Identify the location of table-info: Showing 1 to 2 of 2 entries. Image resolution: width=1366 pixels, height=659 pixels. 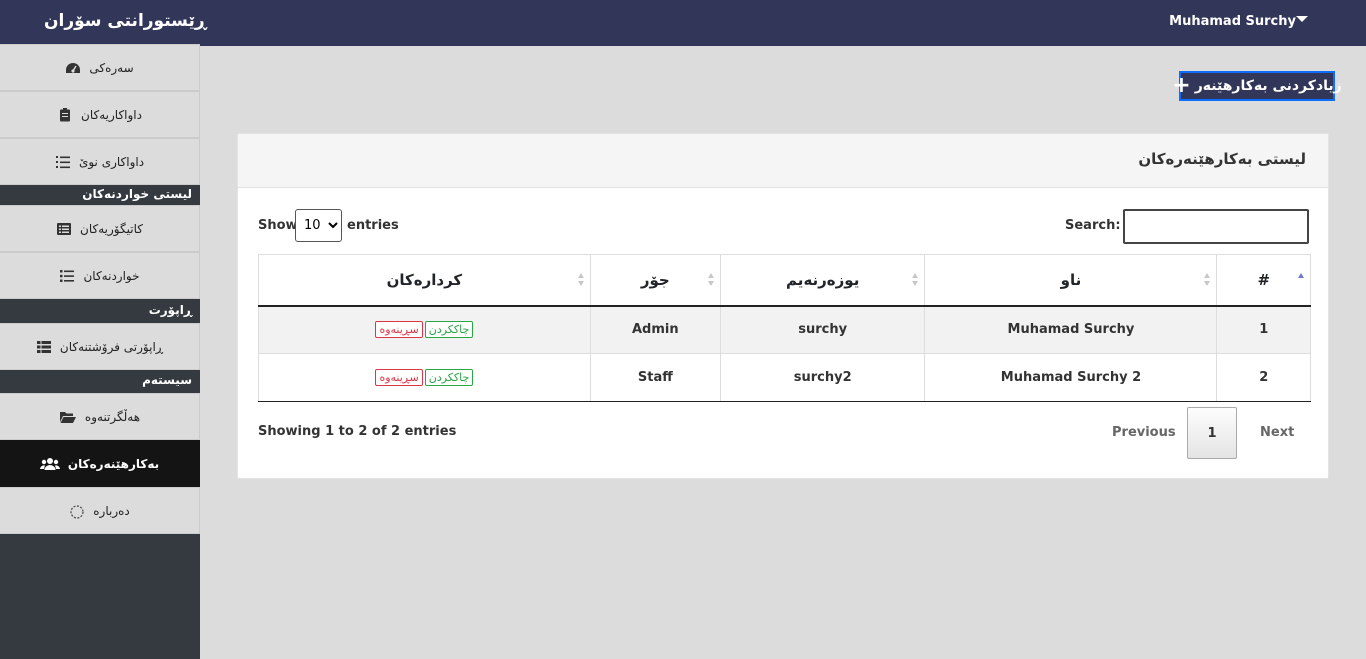
(357, 431).